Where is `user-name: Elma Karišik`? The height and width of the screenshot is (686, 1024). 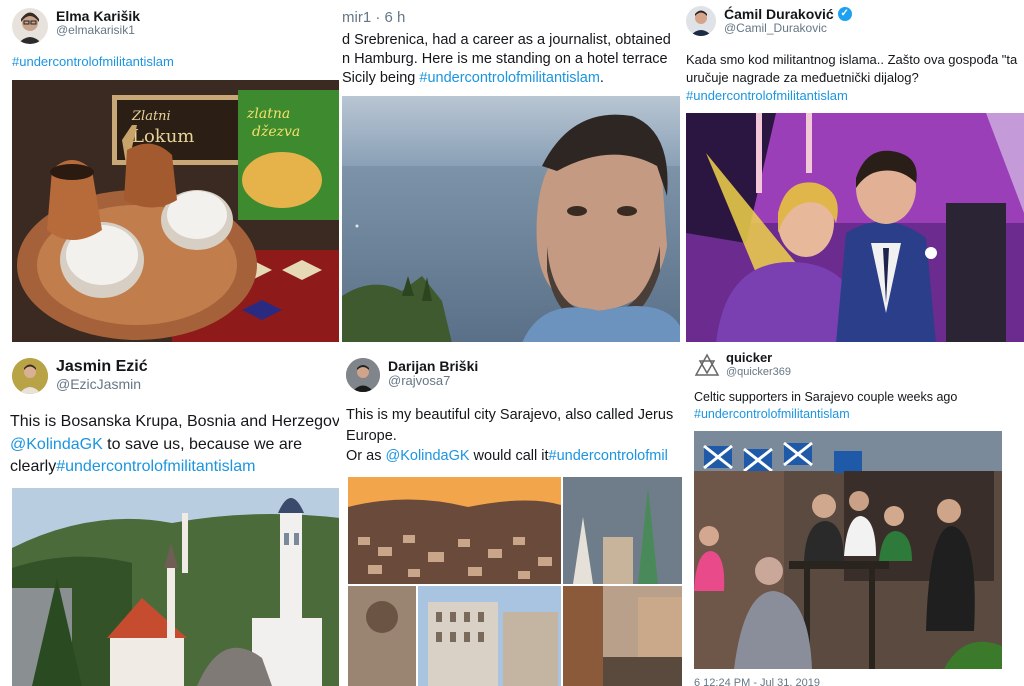 user-name: Elma Karišik is located at coordinates (98, 16).